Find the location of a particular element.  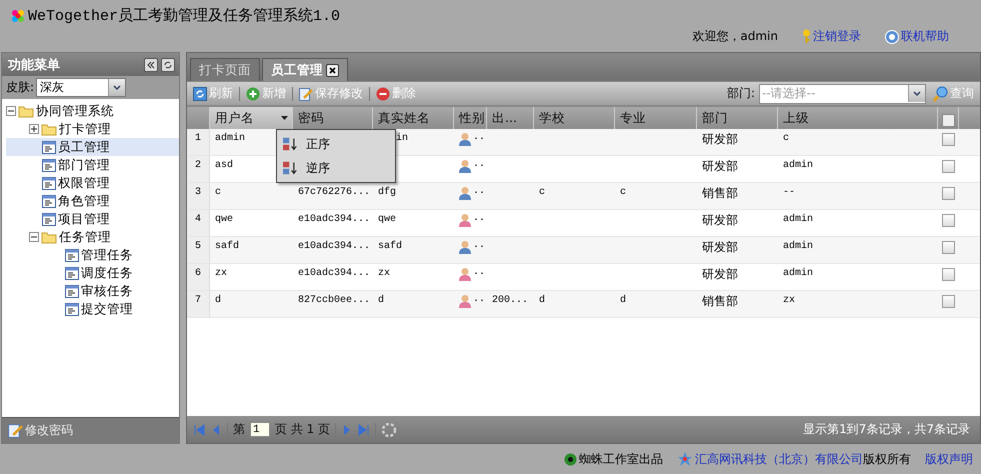

search-icon is located at coordinates (940, 94).